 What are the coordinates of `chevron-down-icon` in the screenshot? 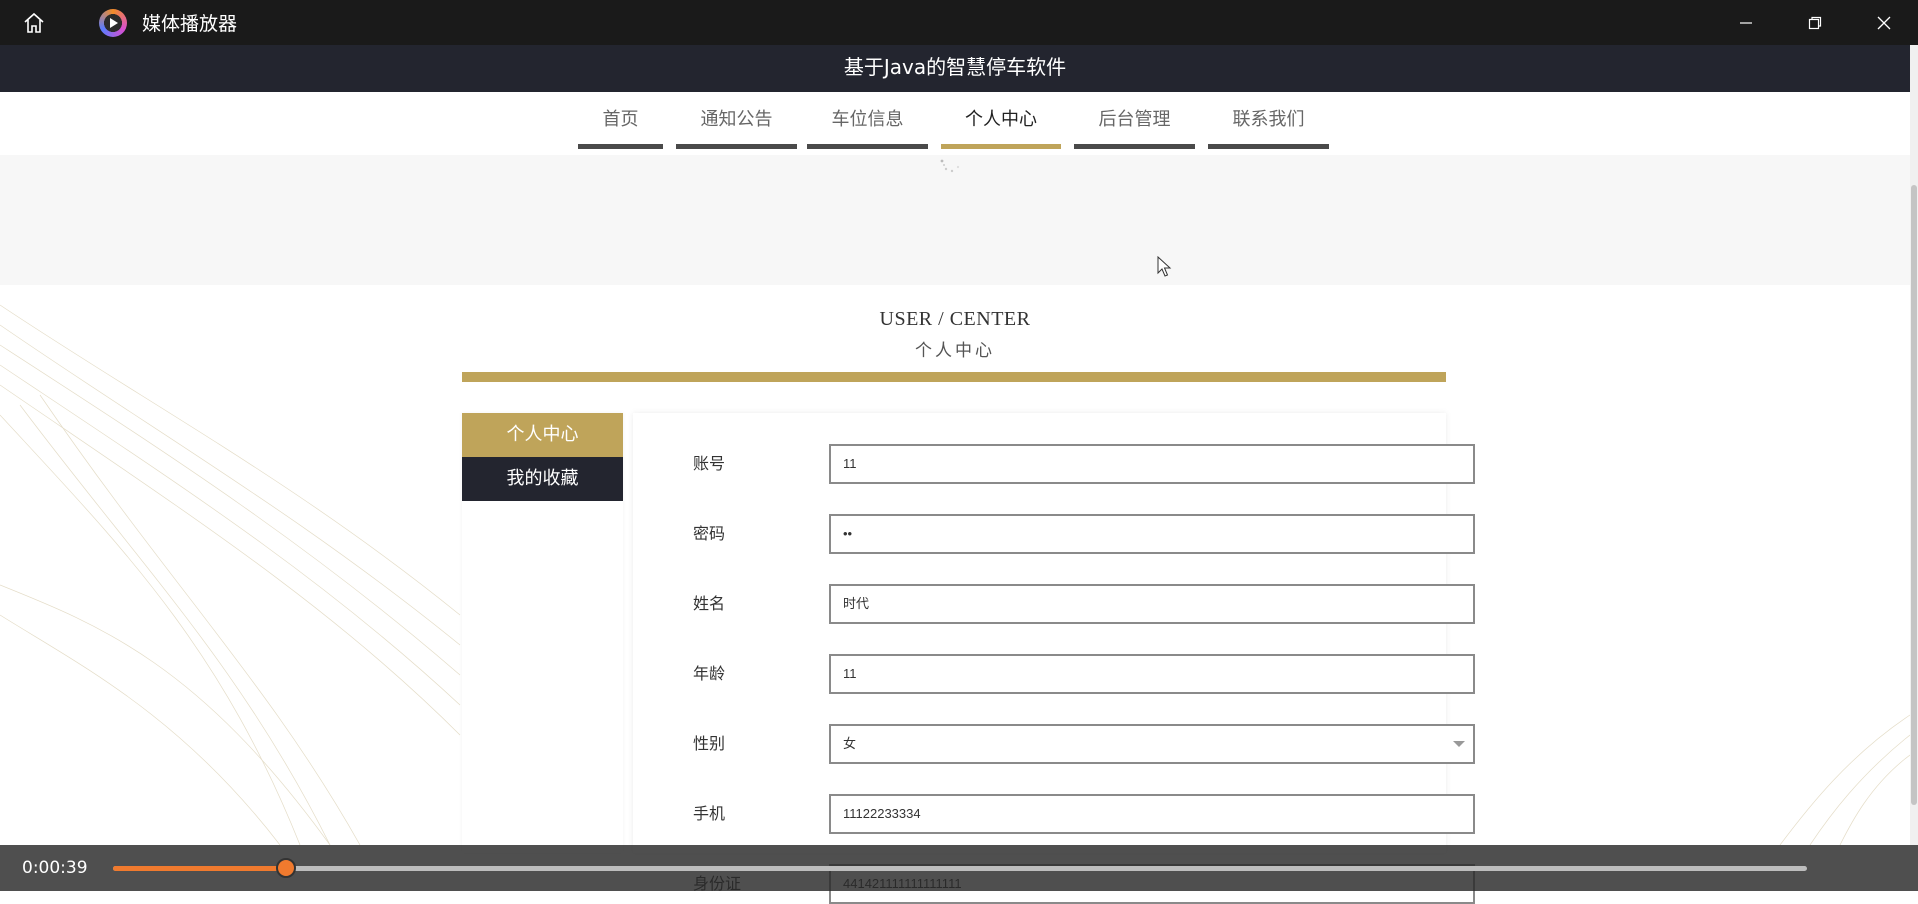 It's located at (1459, 744).